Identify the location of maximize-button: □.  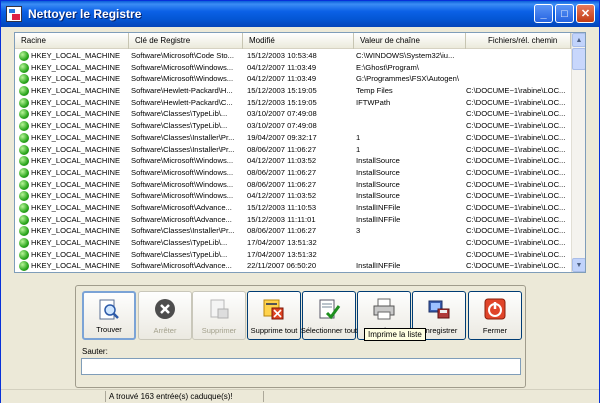
(564, 13).